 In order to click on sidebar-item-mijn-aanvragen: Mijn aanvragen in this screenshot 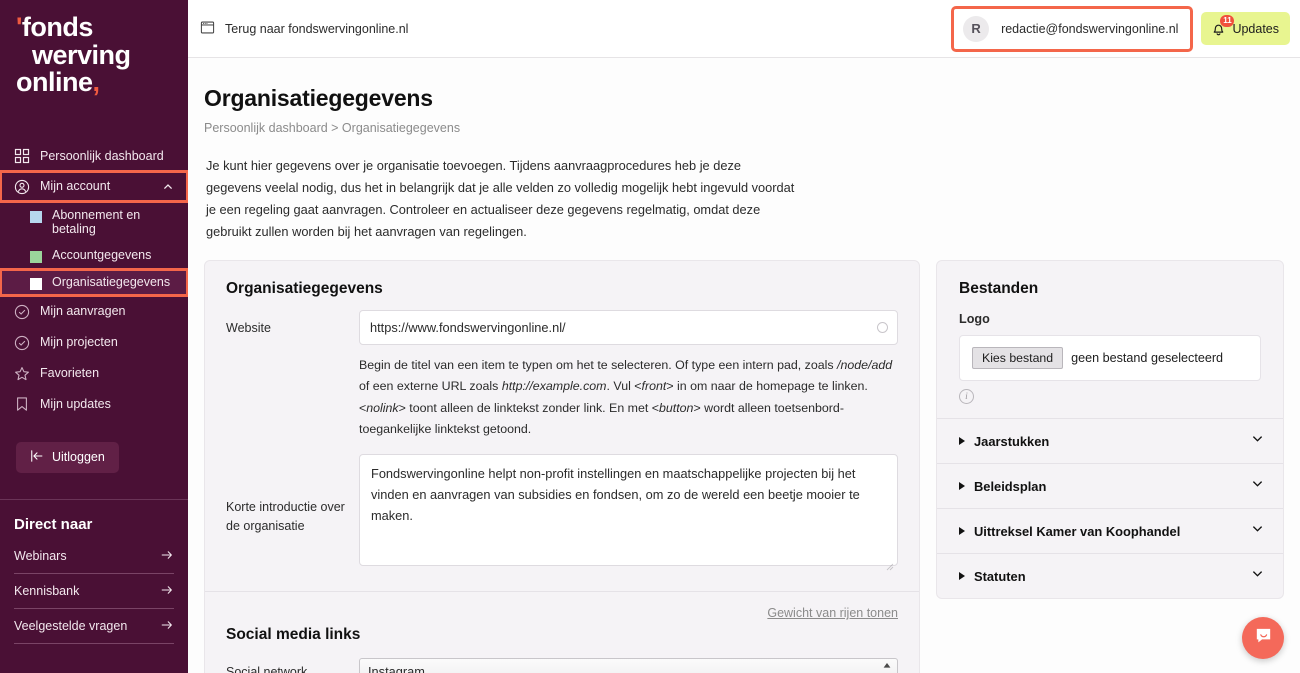, I will do `click(94, 311)`.